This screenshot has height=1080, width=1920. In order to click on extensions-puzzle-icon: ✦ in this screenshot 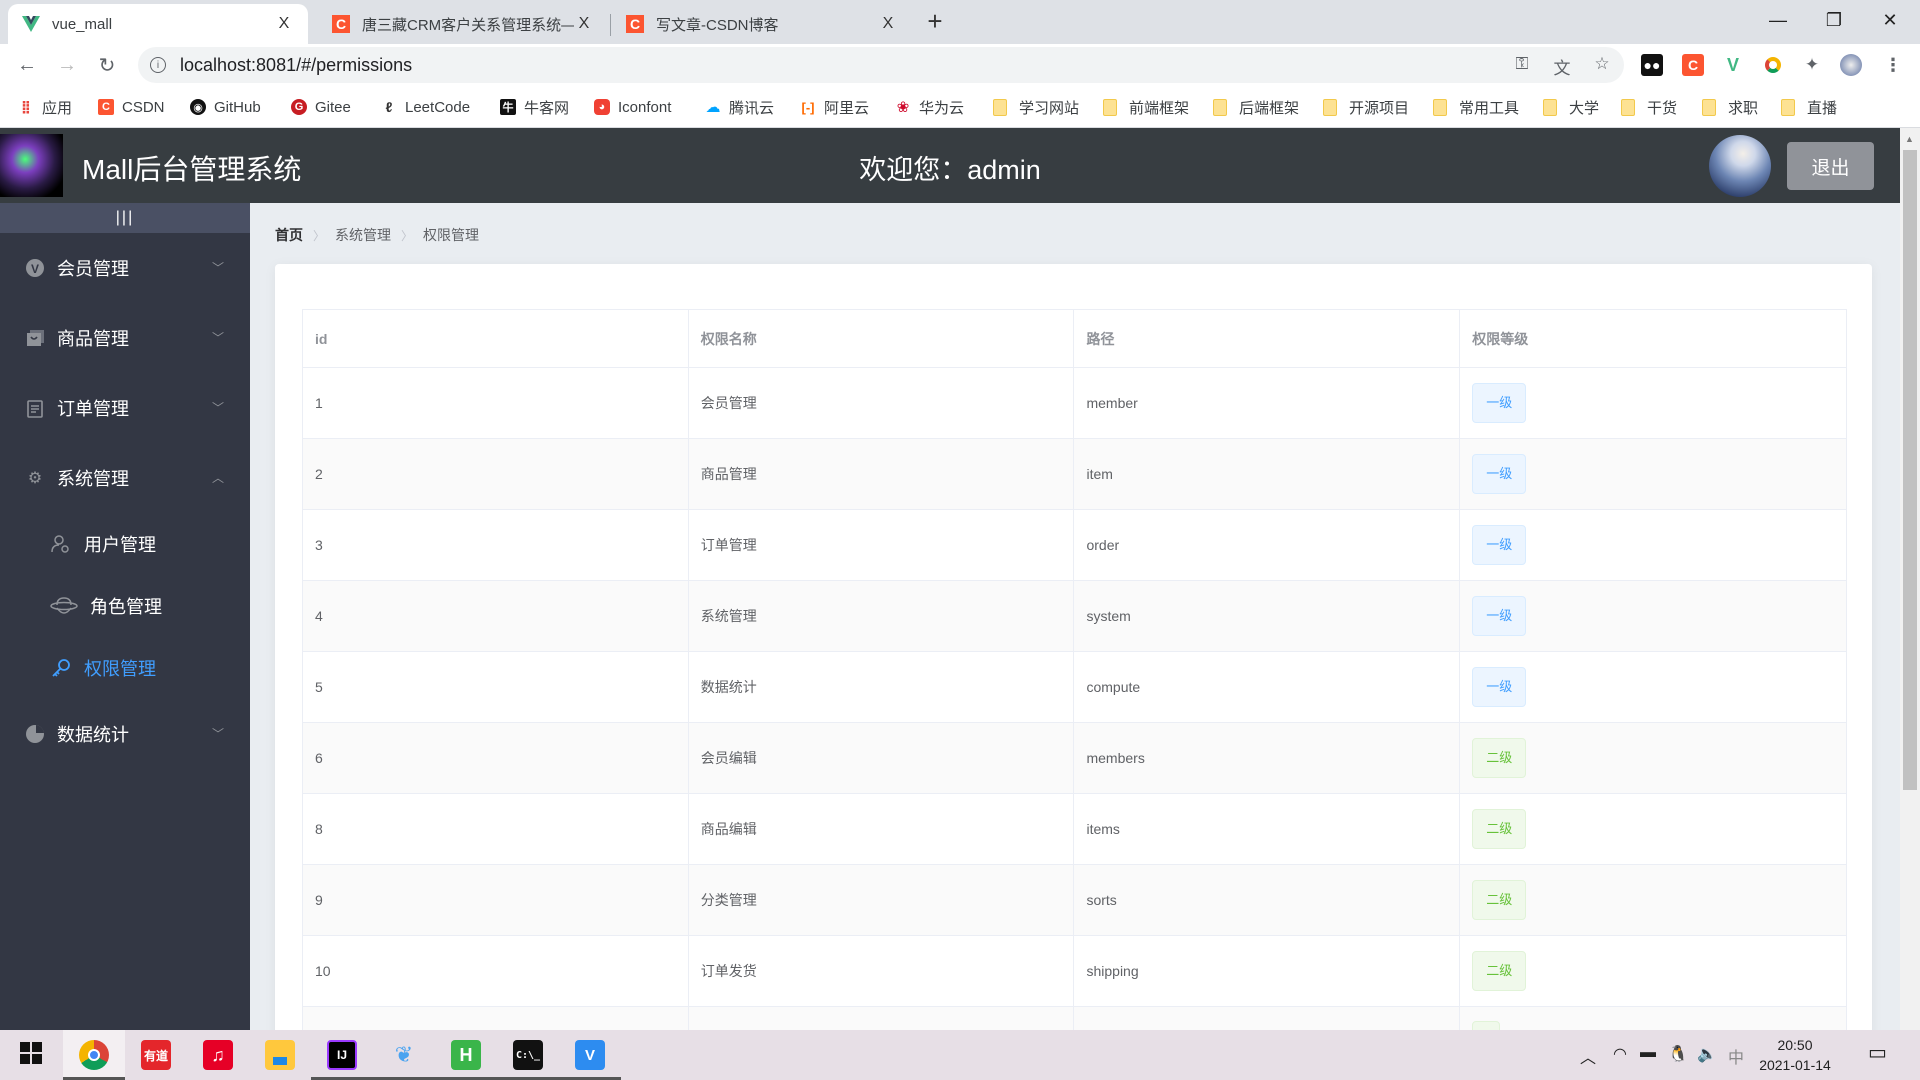, I will do `click(1812, 65)`.